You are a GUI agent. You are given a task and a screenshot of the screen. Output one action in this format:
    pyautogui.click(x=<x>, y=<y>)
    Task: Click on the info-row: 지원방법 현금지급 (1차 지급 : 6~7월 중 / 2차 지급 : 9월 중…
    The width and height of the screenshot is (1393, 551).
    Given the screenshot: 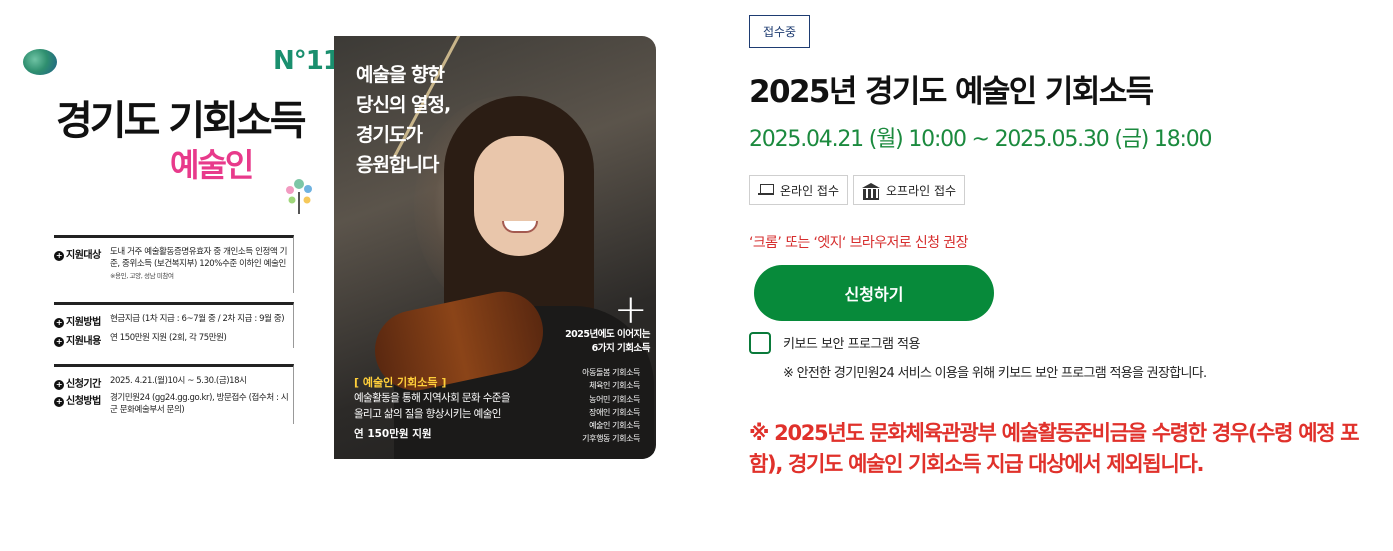 What is the action you would take?
    pyautogui.click(x=173, y=316)
    